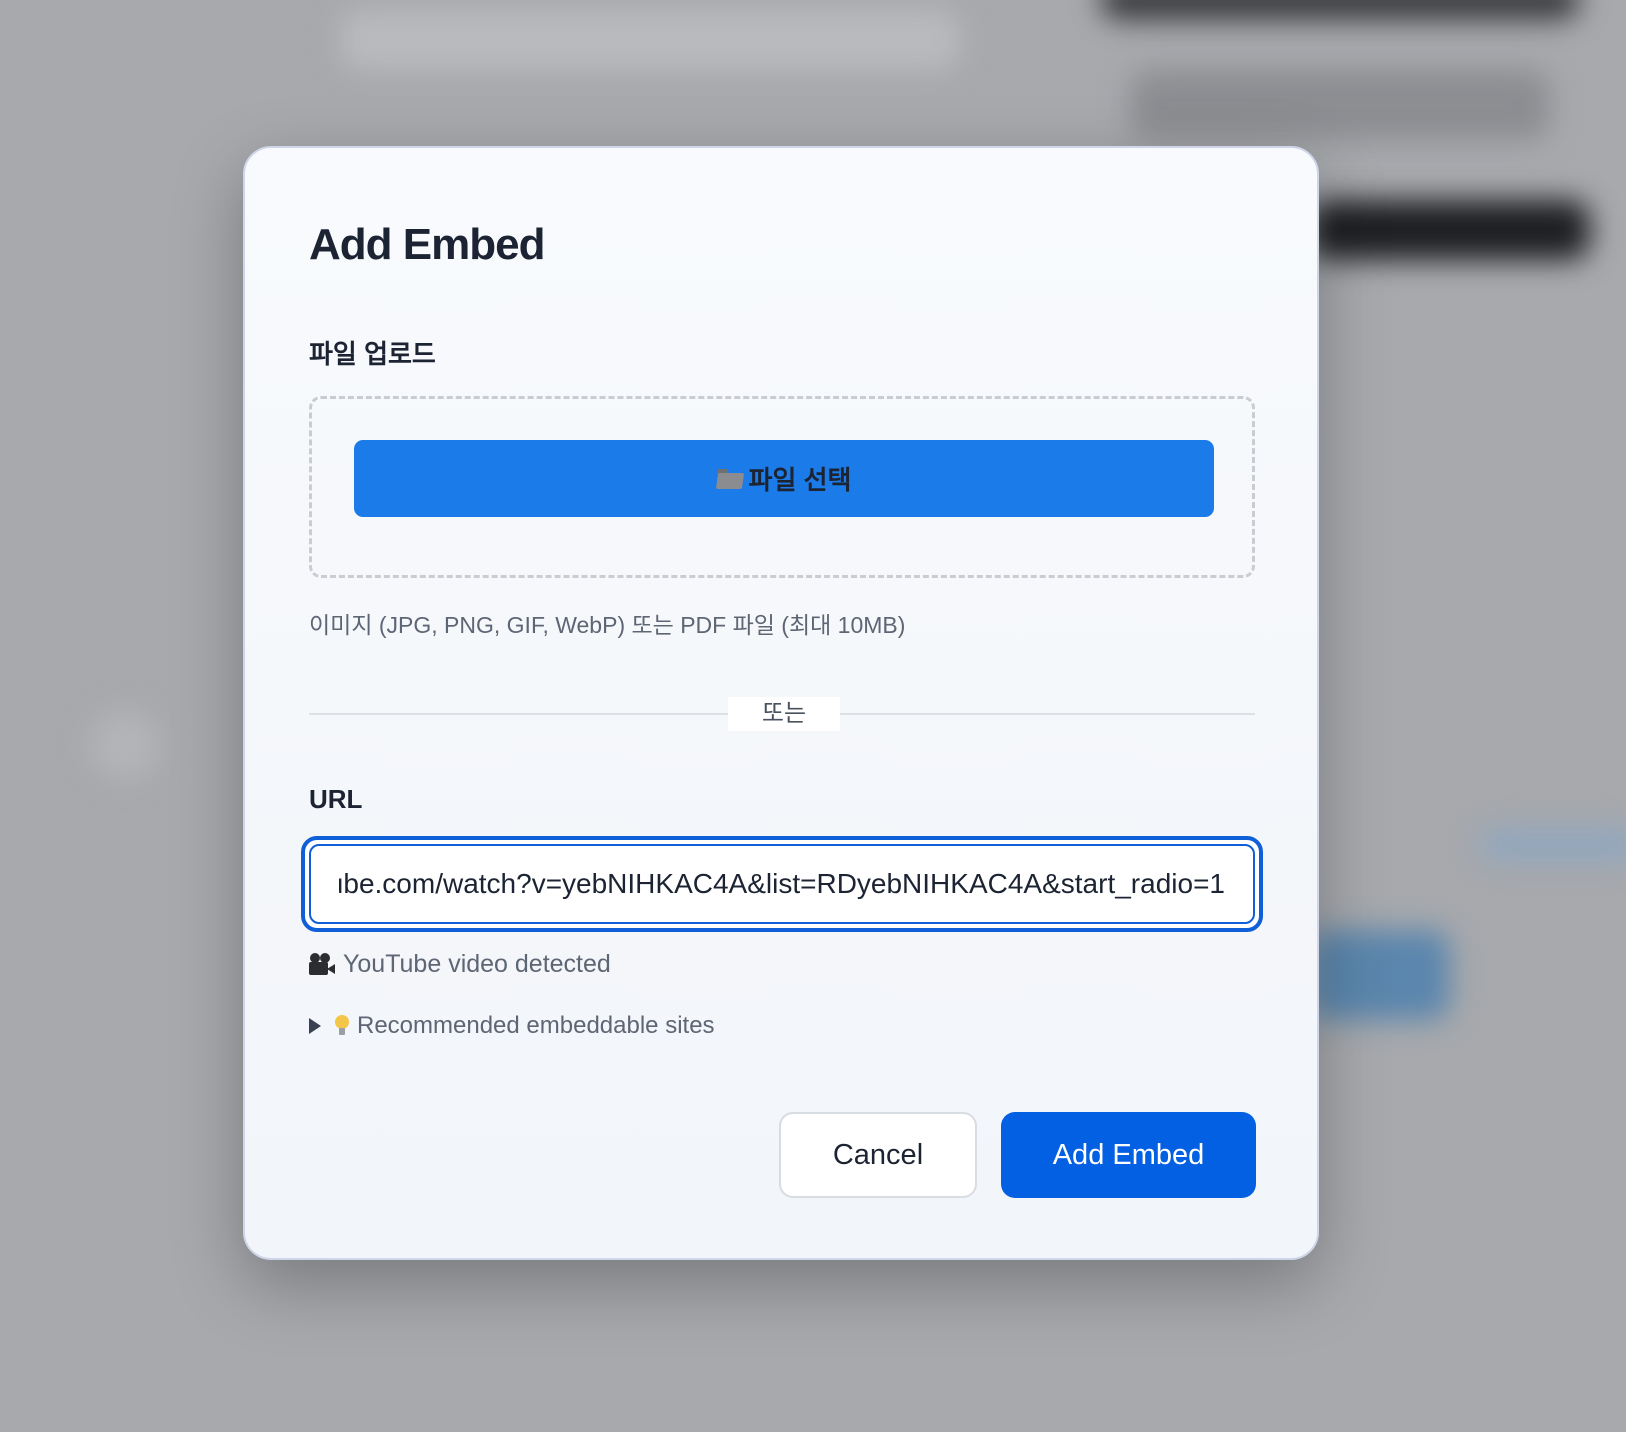 The image size is (1626, 1432). Describe the element at coordinates (336, 799) in the screenshot. I see `url-label: URL` at that location.